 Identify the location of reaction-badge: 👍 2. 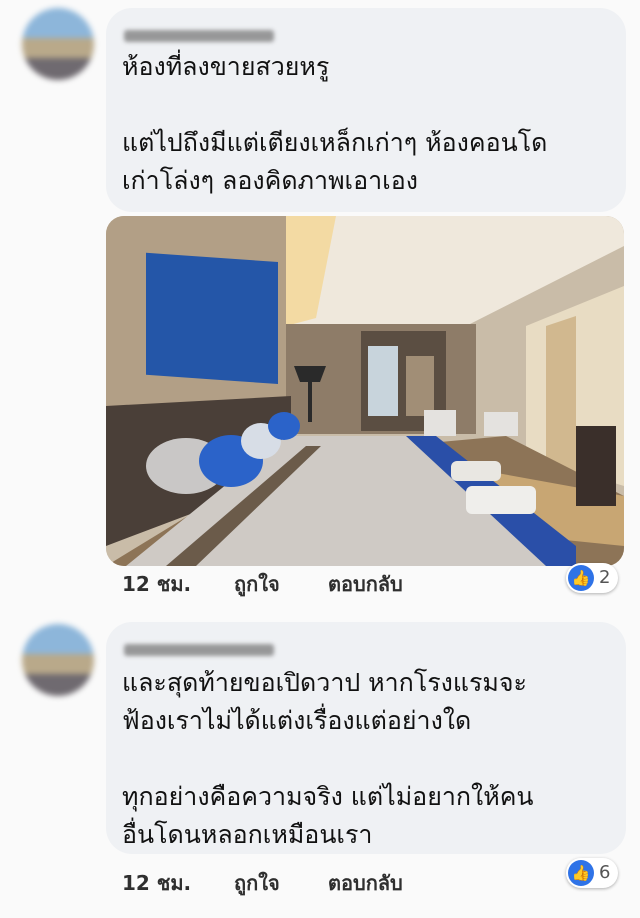
(592, 578).